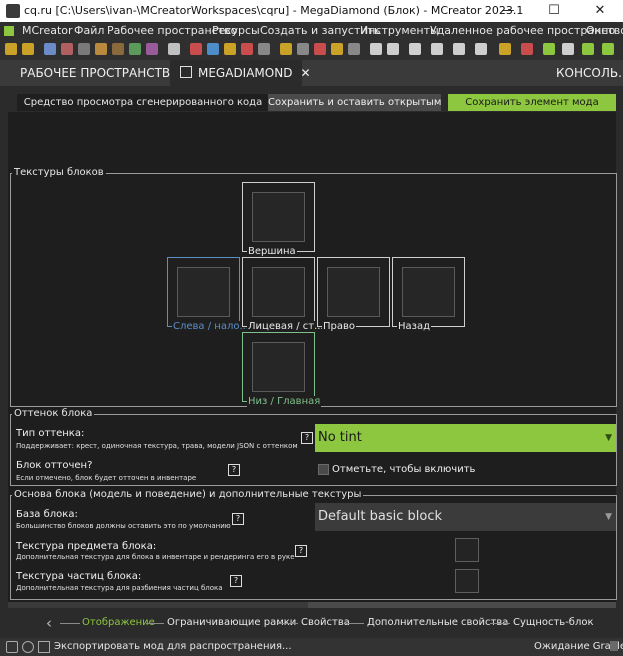 The image size is (623, 656). I want to click on chevron-down-icon: ▼, so click(608, 517).